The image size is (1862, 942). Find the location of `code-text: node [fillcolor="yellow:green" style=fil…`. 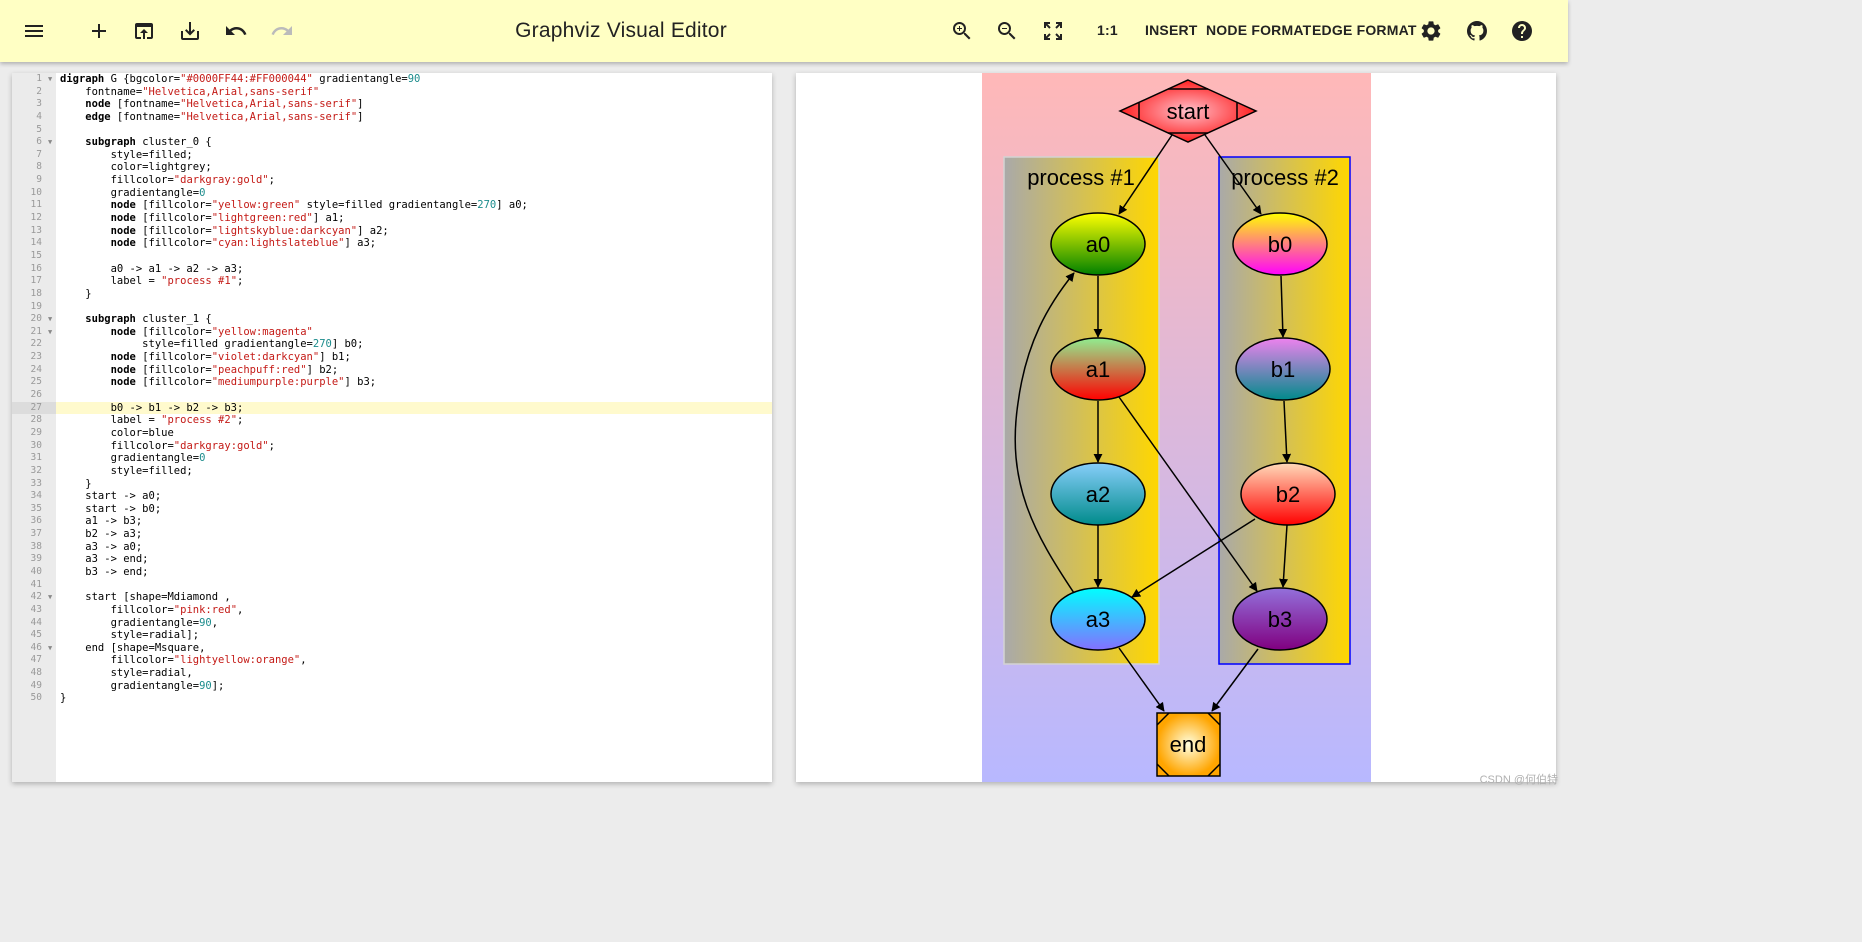

code-text: node [fillcolor="yellow:green" style=fil… is located at coordinates (319, 205).